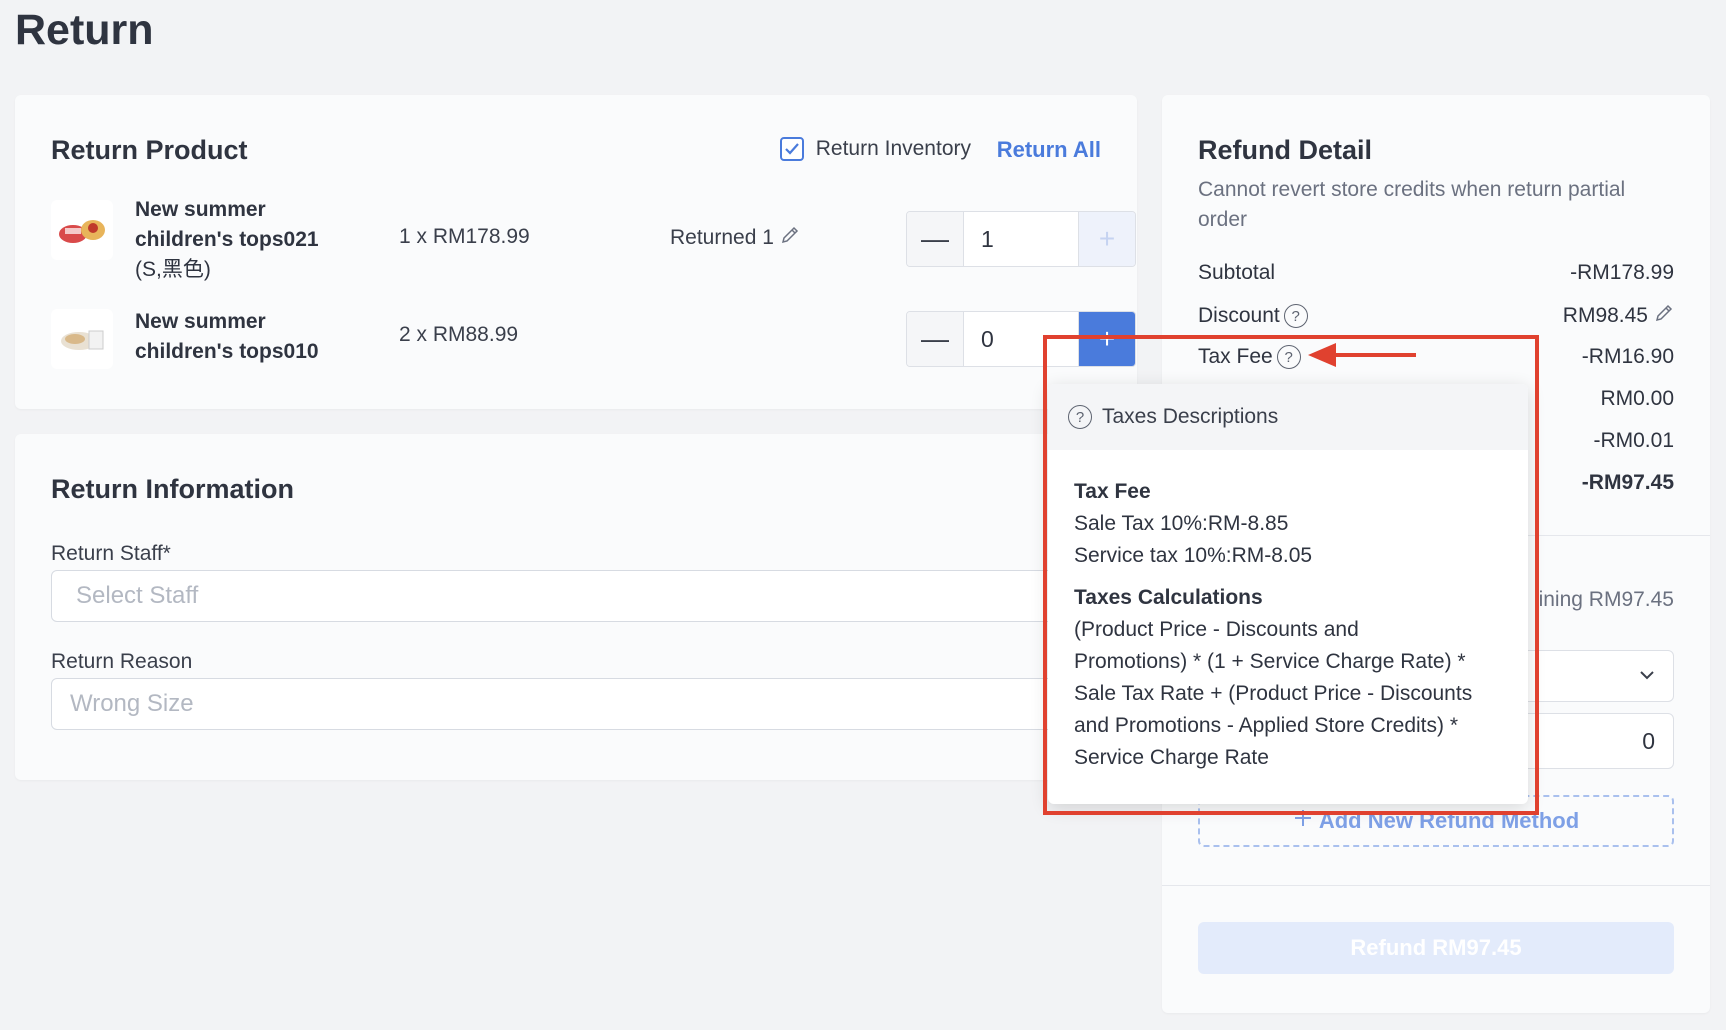 This screenshot has width=1726, height=1030. What do you see at coordinates (735, 238) in the screenshot?
I see `returned-count: Returned 1` at bounding box center [735, 238].